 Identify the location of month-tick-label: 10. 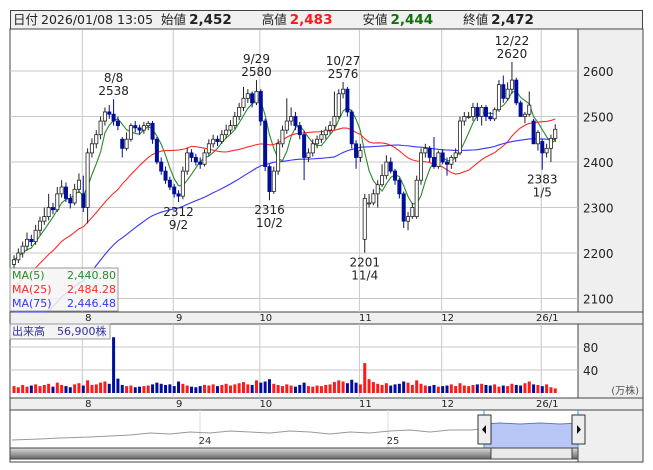
(265, 318).